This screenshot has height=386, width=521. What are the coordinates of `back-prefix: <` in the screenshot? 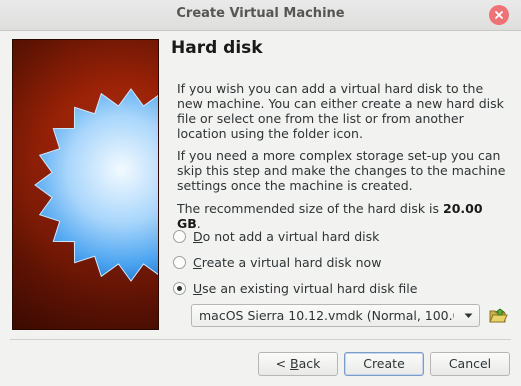 It's located at (283, 363).